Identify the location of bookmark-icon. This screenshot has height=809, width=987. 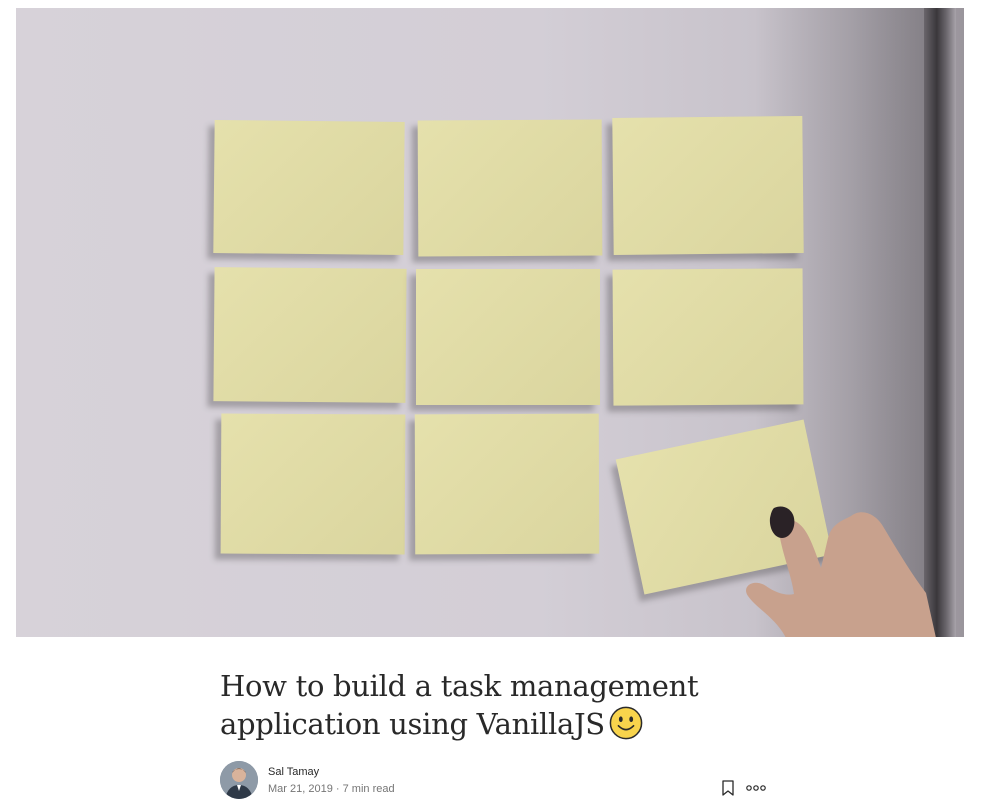
(728, 788).